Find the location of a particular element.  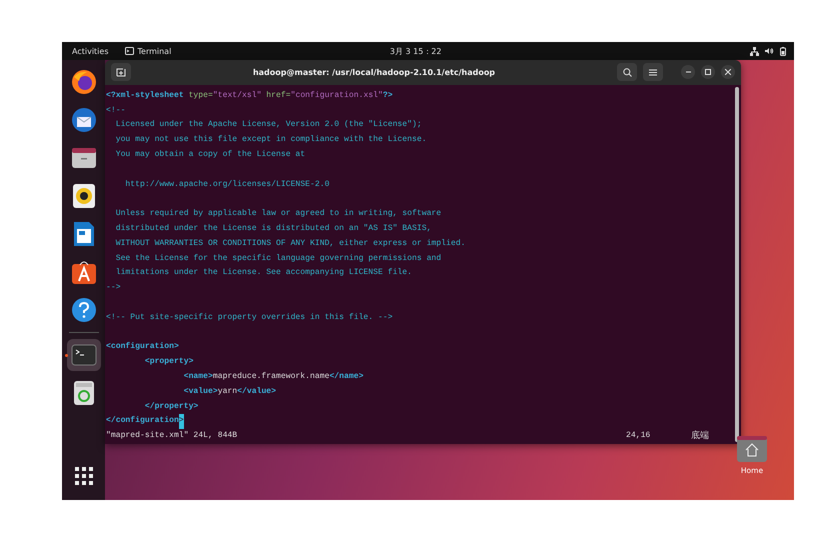

code-text: </name> is located at coordinates (346, 377).